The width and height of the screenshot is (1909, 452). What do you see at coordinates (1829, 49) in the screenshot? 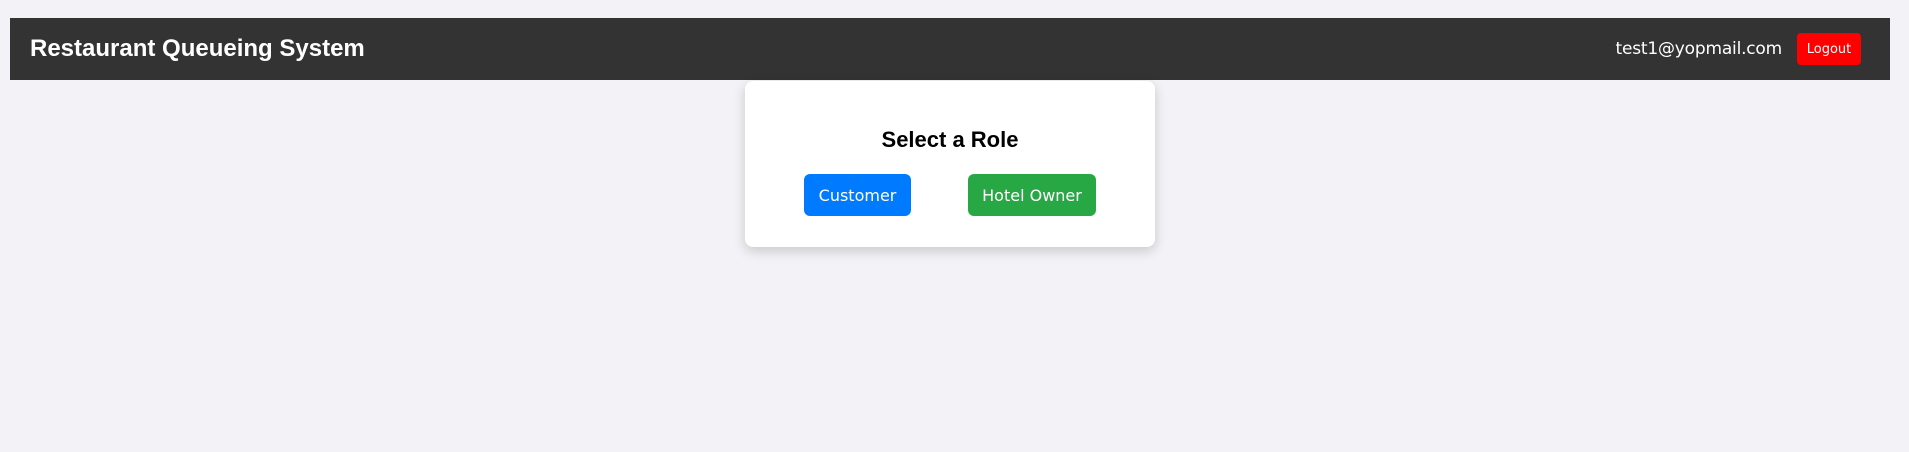
I see `logout-button: Logout` at bounding box center [1829, 49].